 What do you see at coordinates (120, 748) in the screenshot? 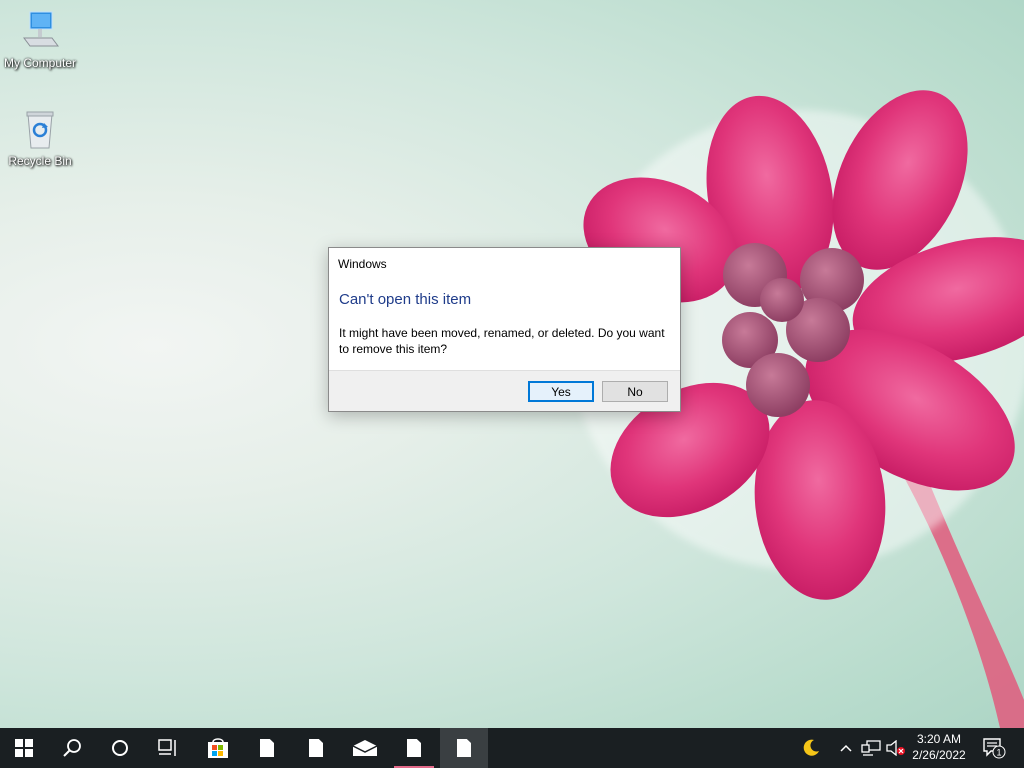
I see `cortana-icon` at bounding box center [120, 748].